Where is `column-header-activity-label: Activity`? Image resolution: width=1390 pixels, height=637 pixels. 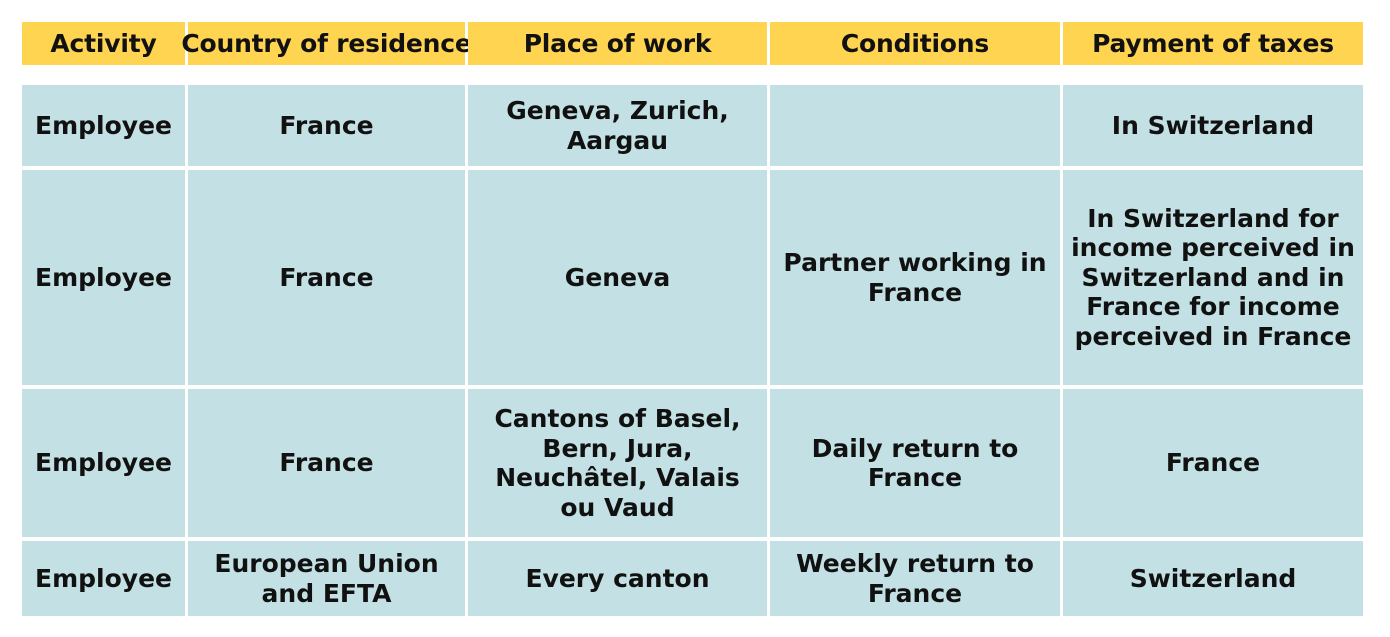 column-header-activity-label: Activity is located at coordinates (103, 43).